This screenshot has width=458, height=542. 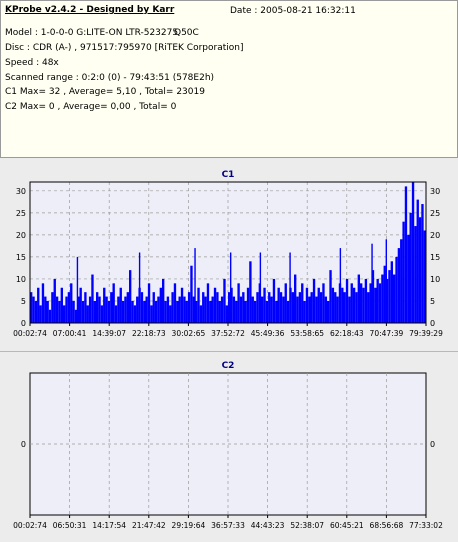 What do you see at coordinates (432, 301) in the screenshot?
I see `y-tick-label-right: 5` at bounding box center [432, 301].